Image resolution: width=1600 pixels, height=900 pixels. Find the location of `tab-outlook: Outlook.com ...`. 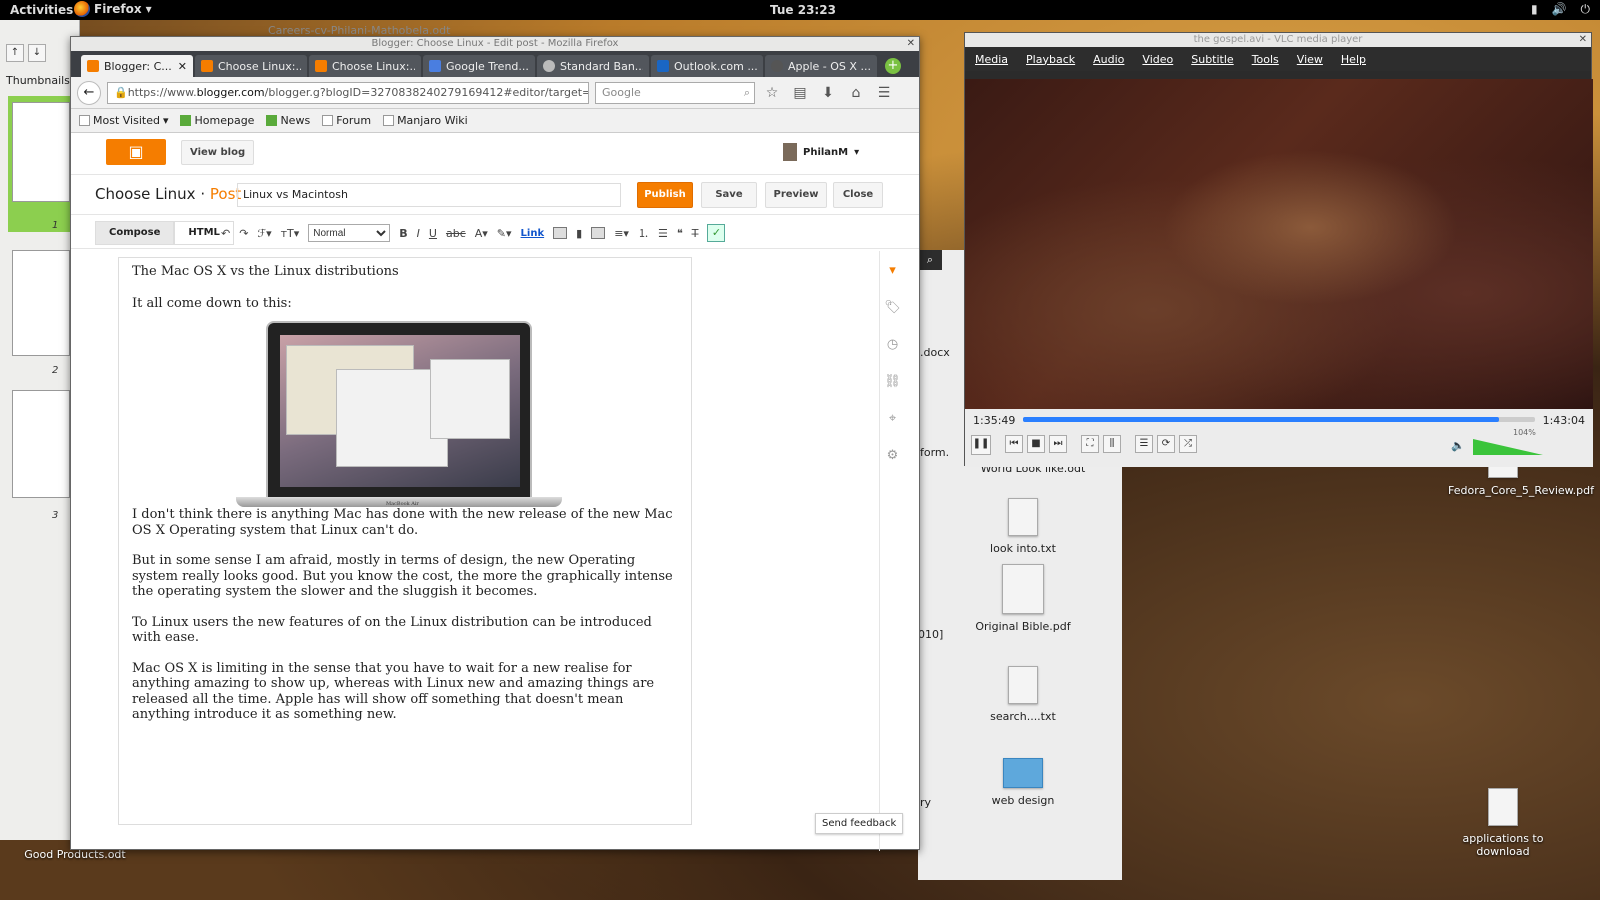

tab-outlook: Outlook.com ... is located at coordinates (707, 66).